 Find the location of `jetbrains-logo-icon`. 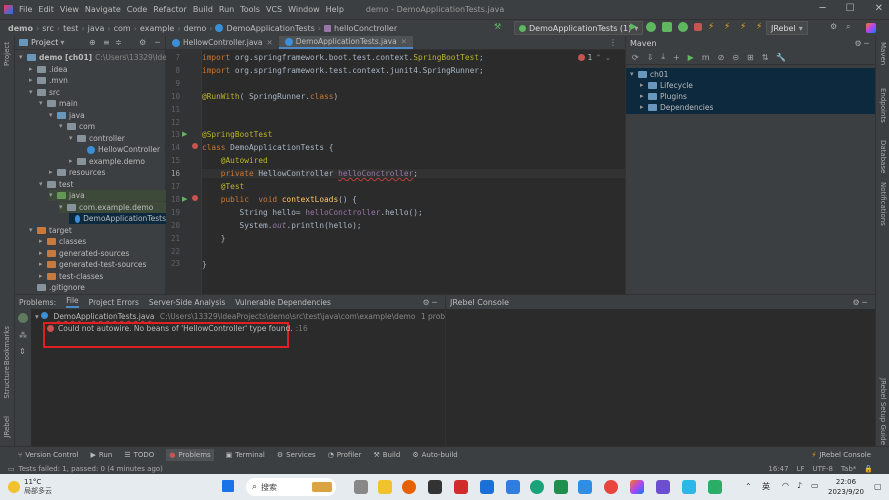

jetbrains-logo-icon is located at coordinates (871, 28).